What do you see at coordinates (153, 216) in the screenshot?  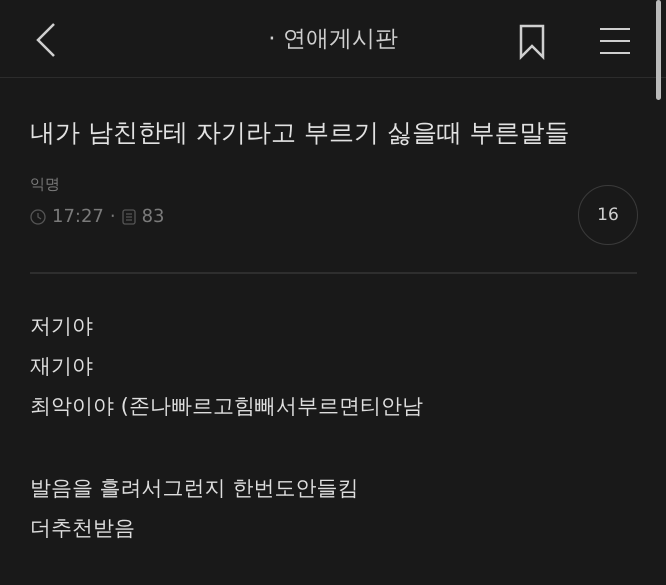 I see `view-count: 83` at bounding box center [153, 216].